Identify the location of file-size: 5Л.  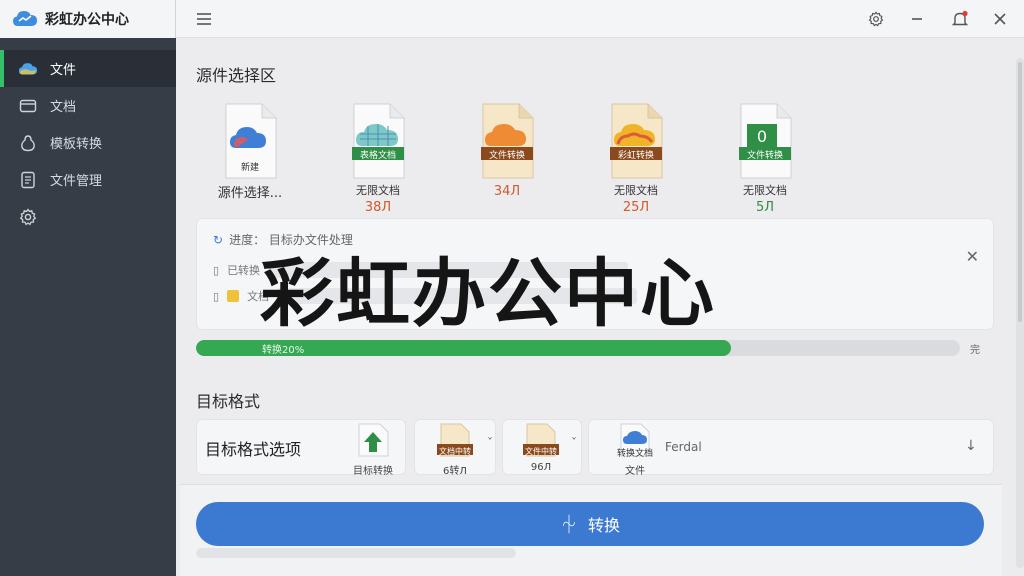
(765, 207).